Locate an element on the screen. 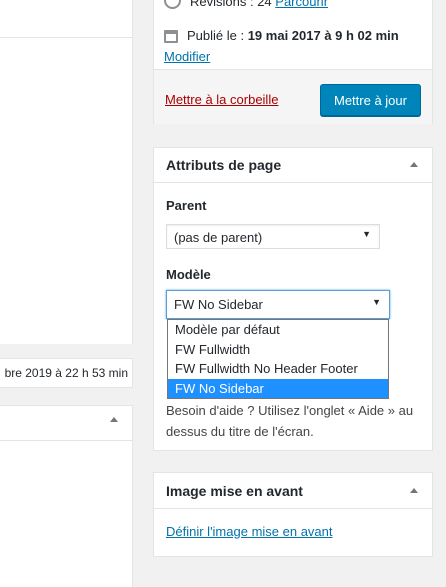  template-option: FW Fullwidth is located at coordinates (278, 350).